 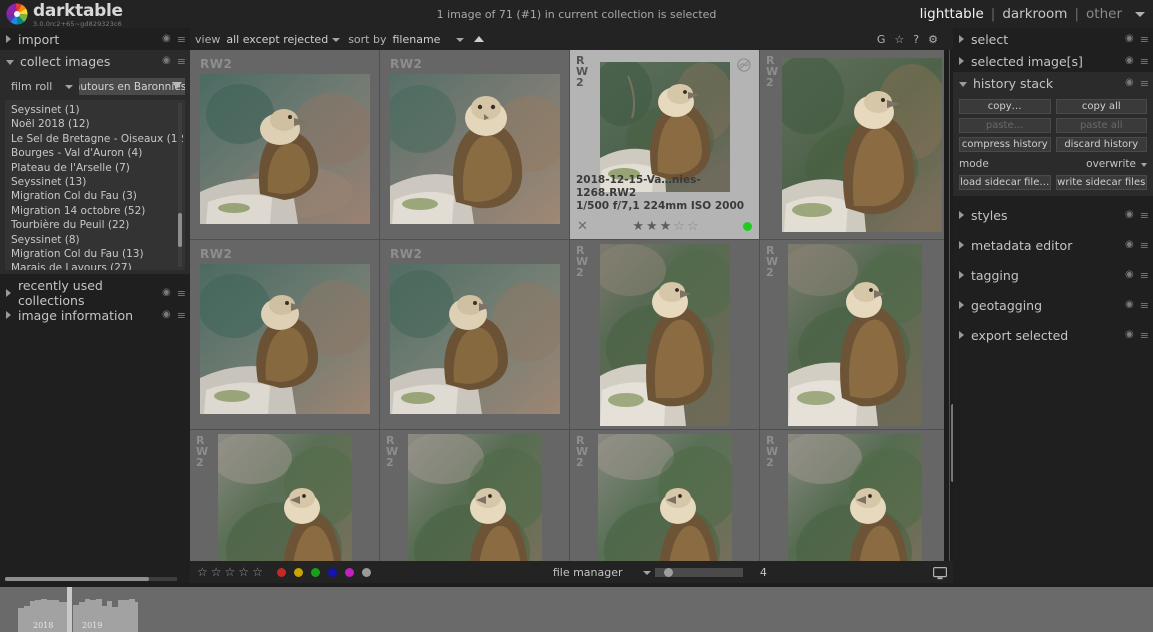 I want to click on global-star-filter: ☆ ☆ ☆ ☆ ☆, so click(x=230, y=572).